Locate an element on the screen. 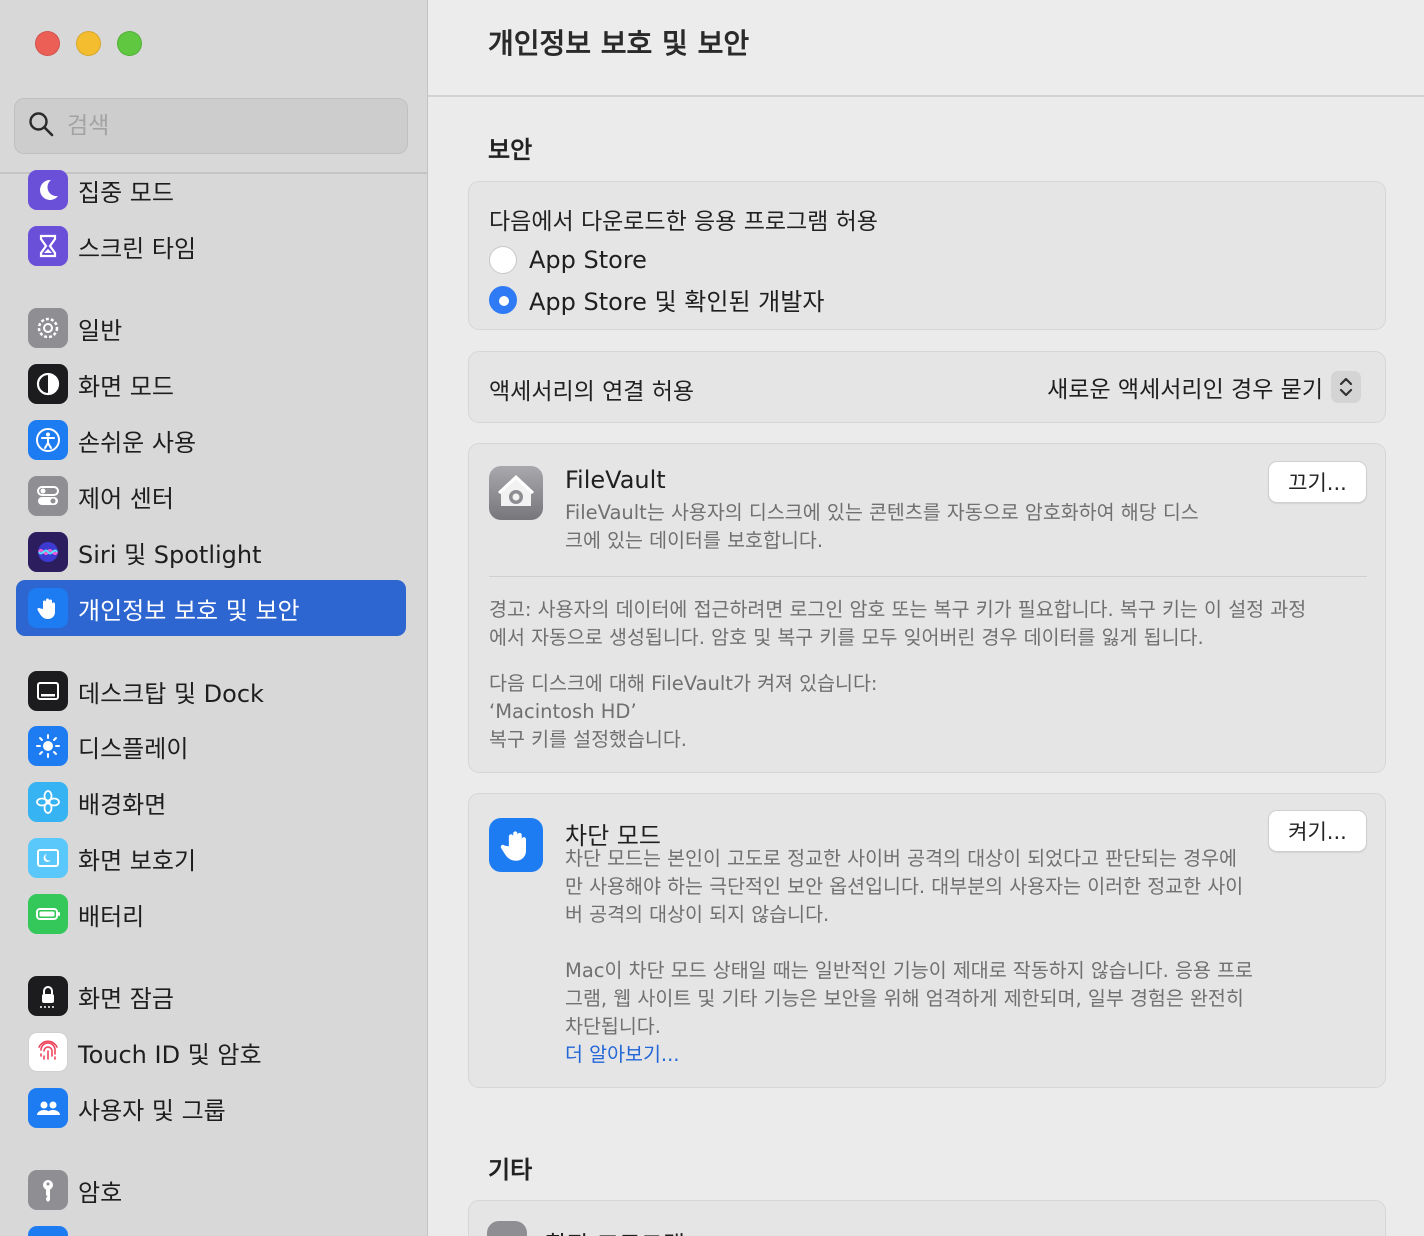  dock-icon is located at coordinates (48, 691).